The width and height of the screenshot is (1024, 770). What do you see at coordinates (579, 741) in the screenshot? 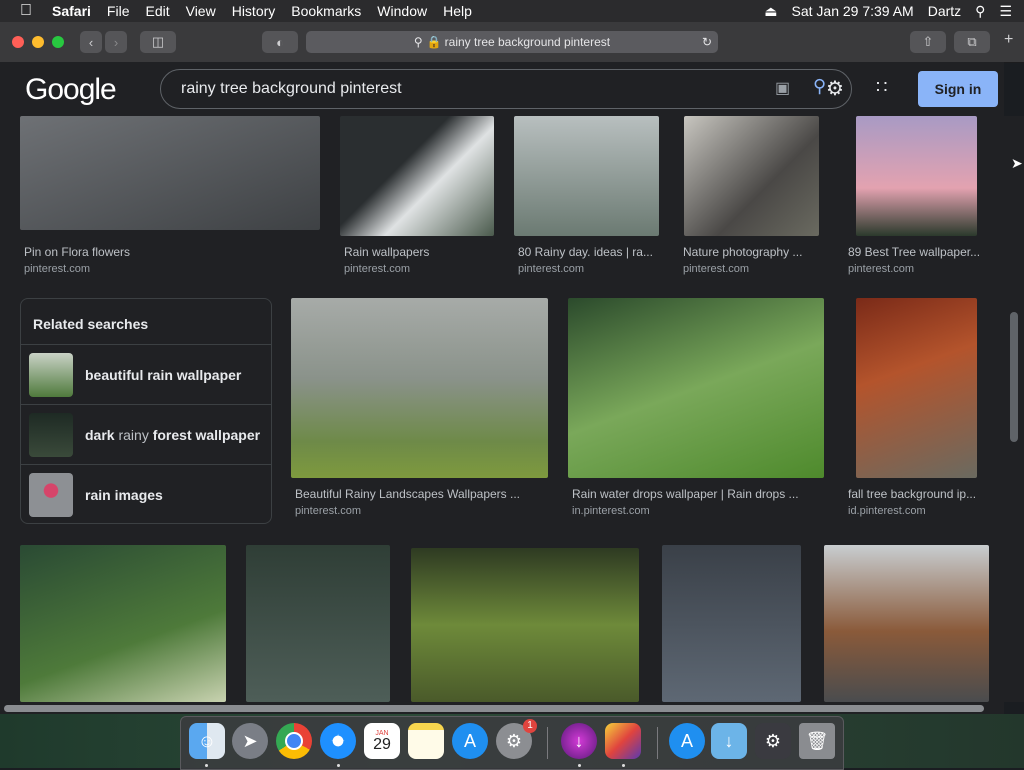
I see `installer-icon: ↓` at bounding box center [579, 741].